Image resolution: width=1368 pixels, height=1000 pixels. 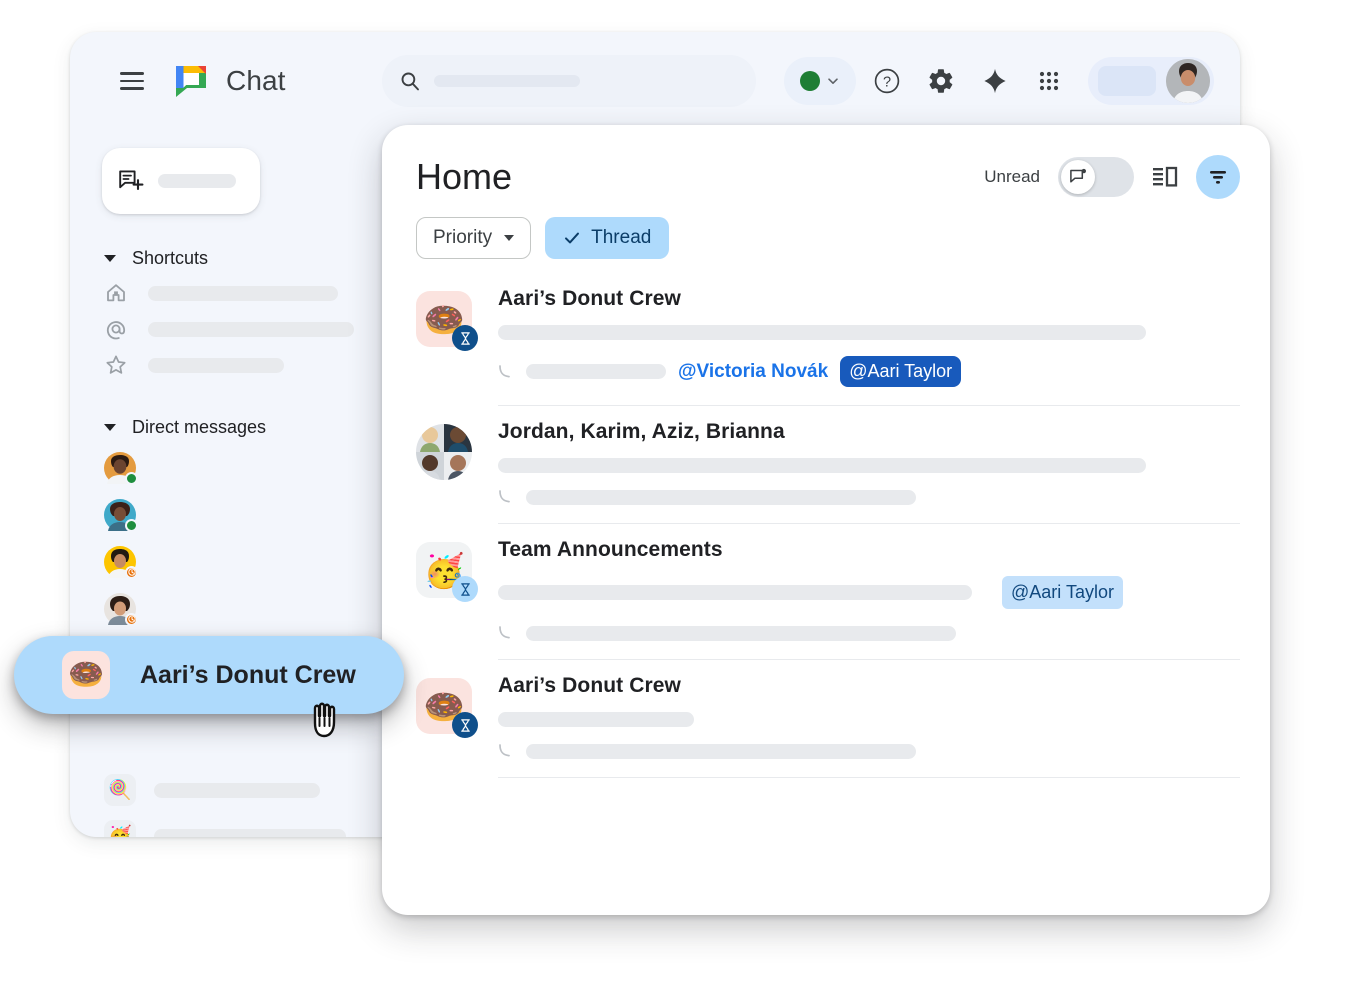 I want to click on status-selector, so click(x=820, y=81).